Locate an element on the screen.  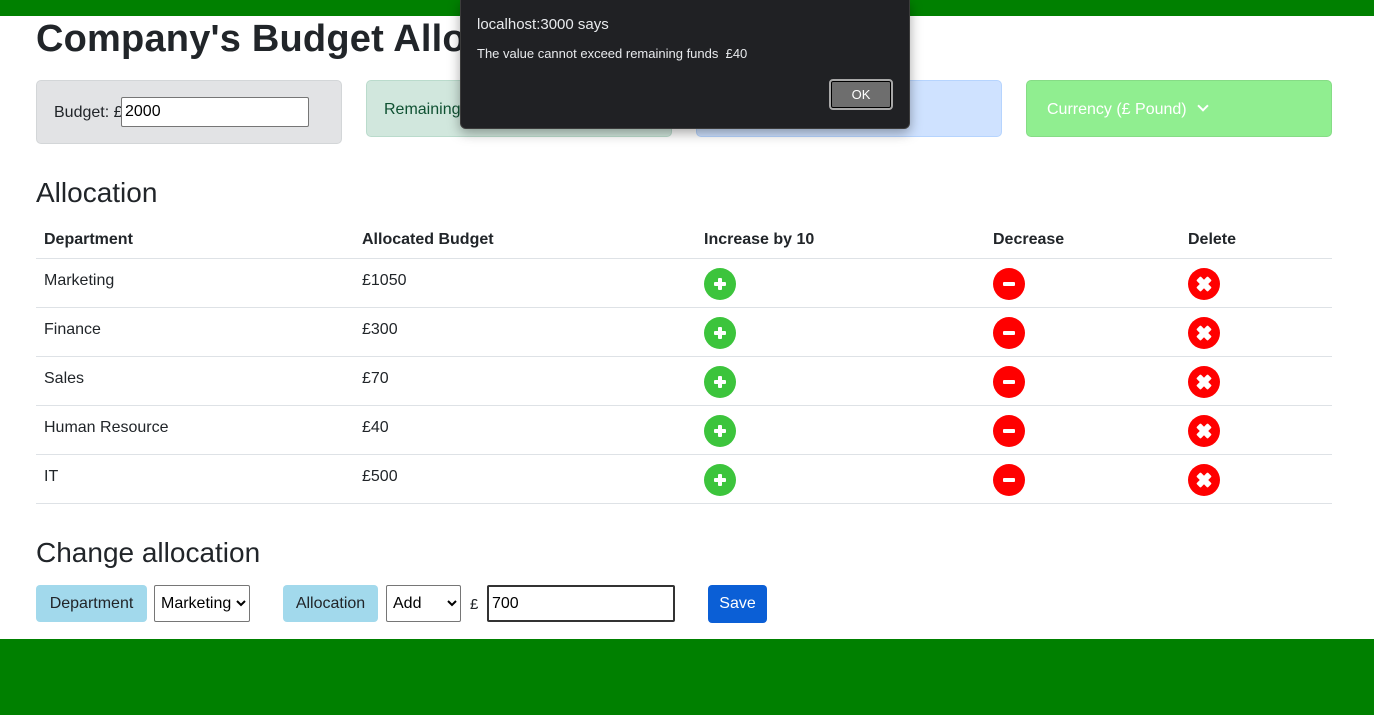
budget-cell: £300 is located at coordinates (525, 332).